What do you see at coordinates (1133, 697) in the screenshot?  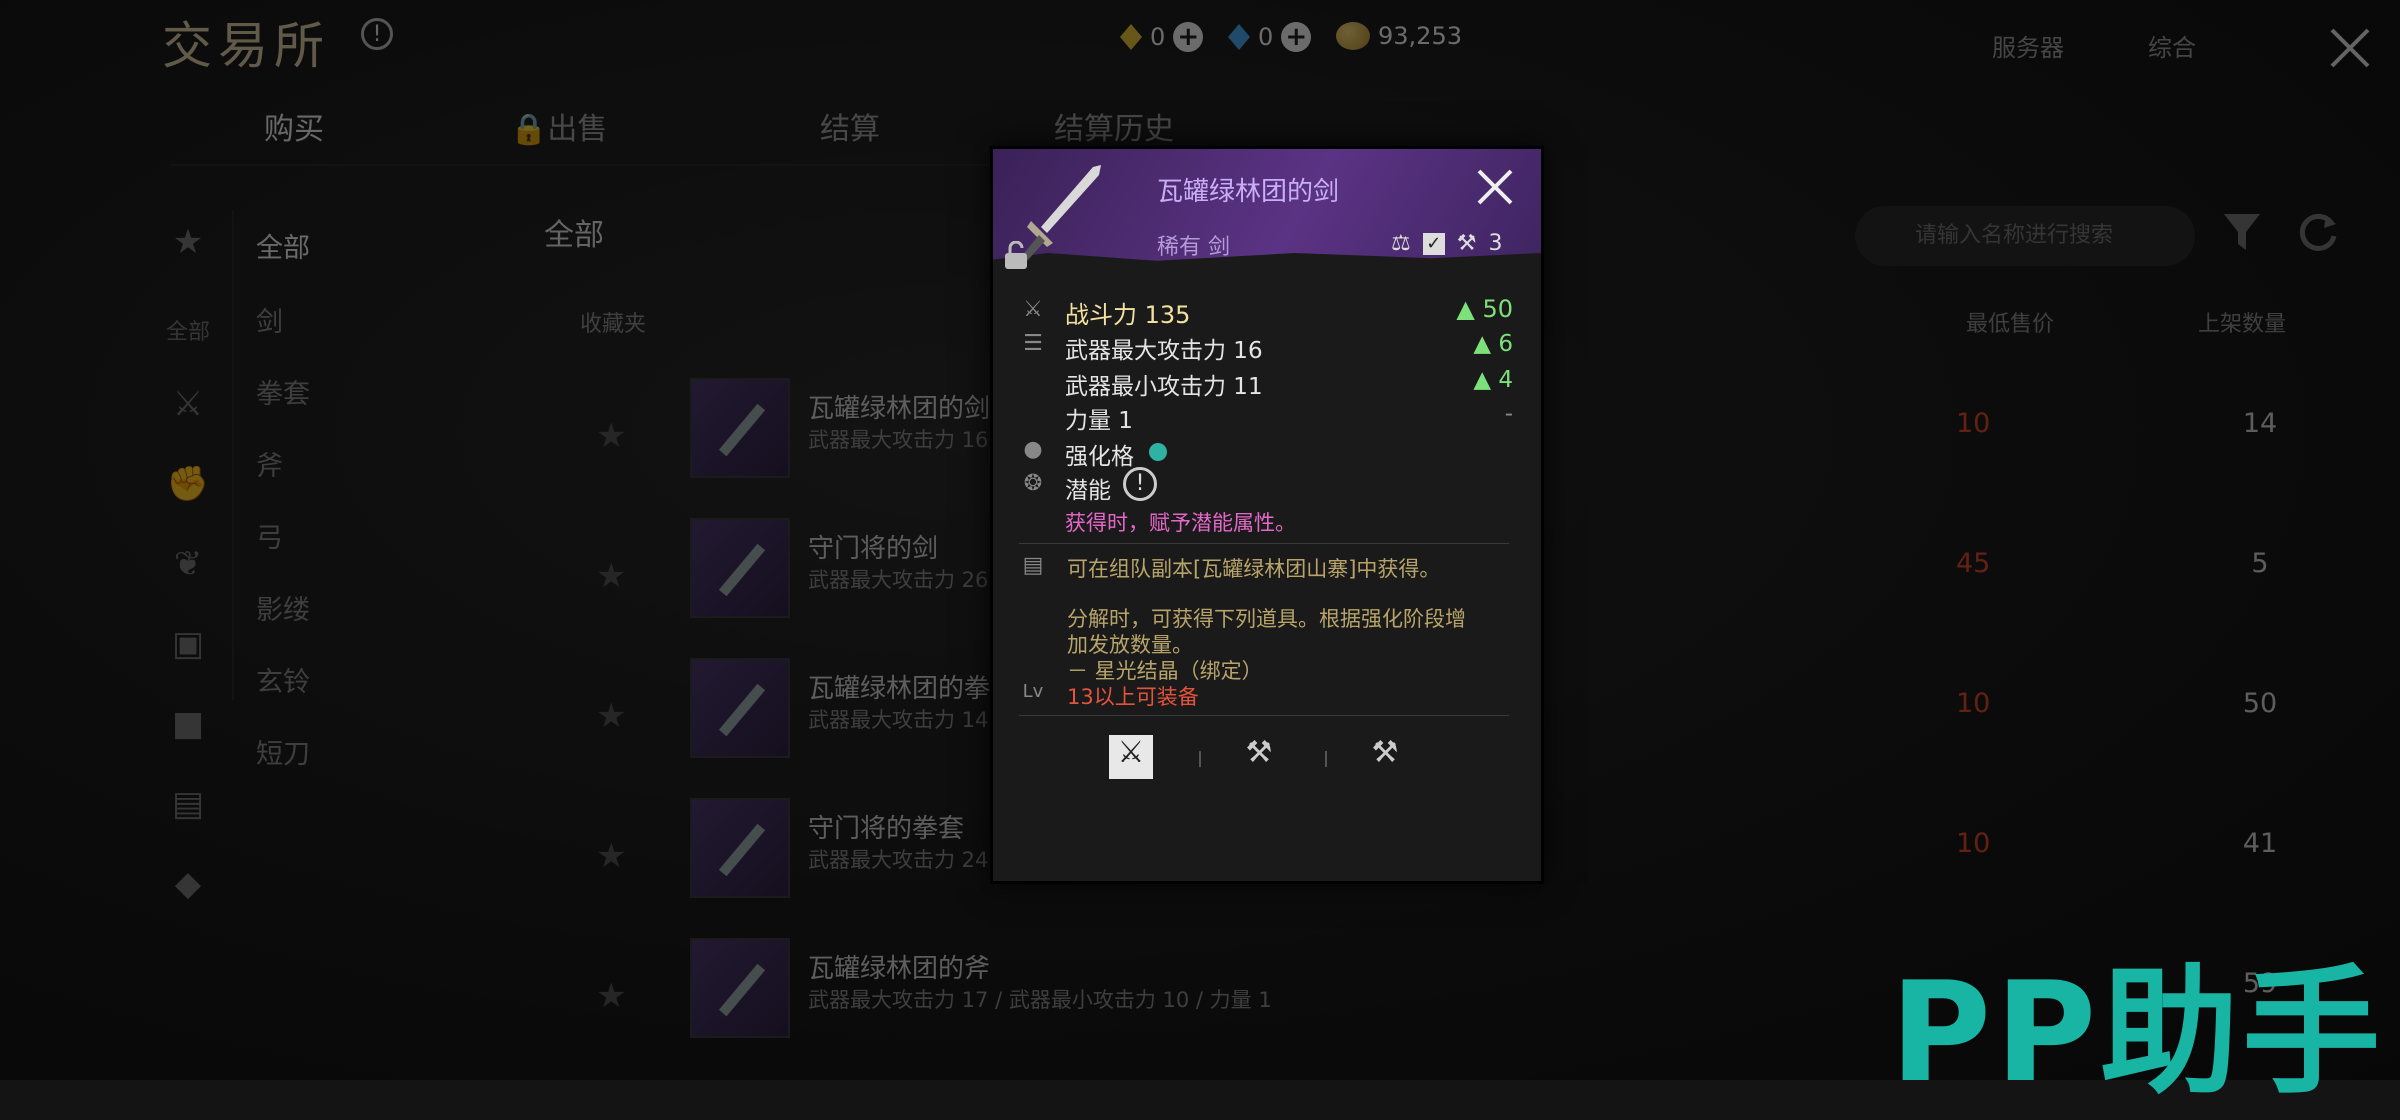 I see `level-requirement: 13以上可装备` at bounding box center [1133, 697].